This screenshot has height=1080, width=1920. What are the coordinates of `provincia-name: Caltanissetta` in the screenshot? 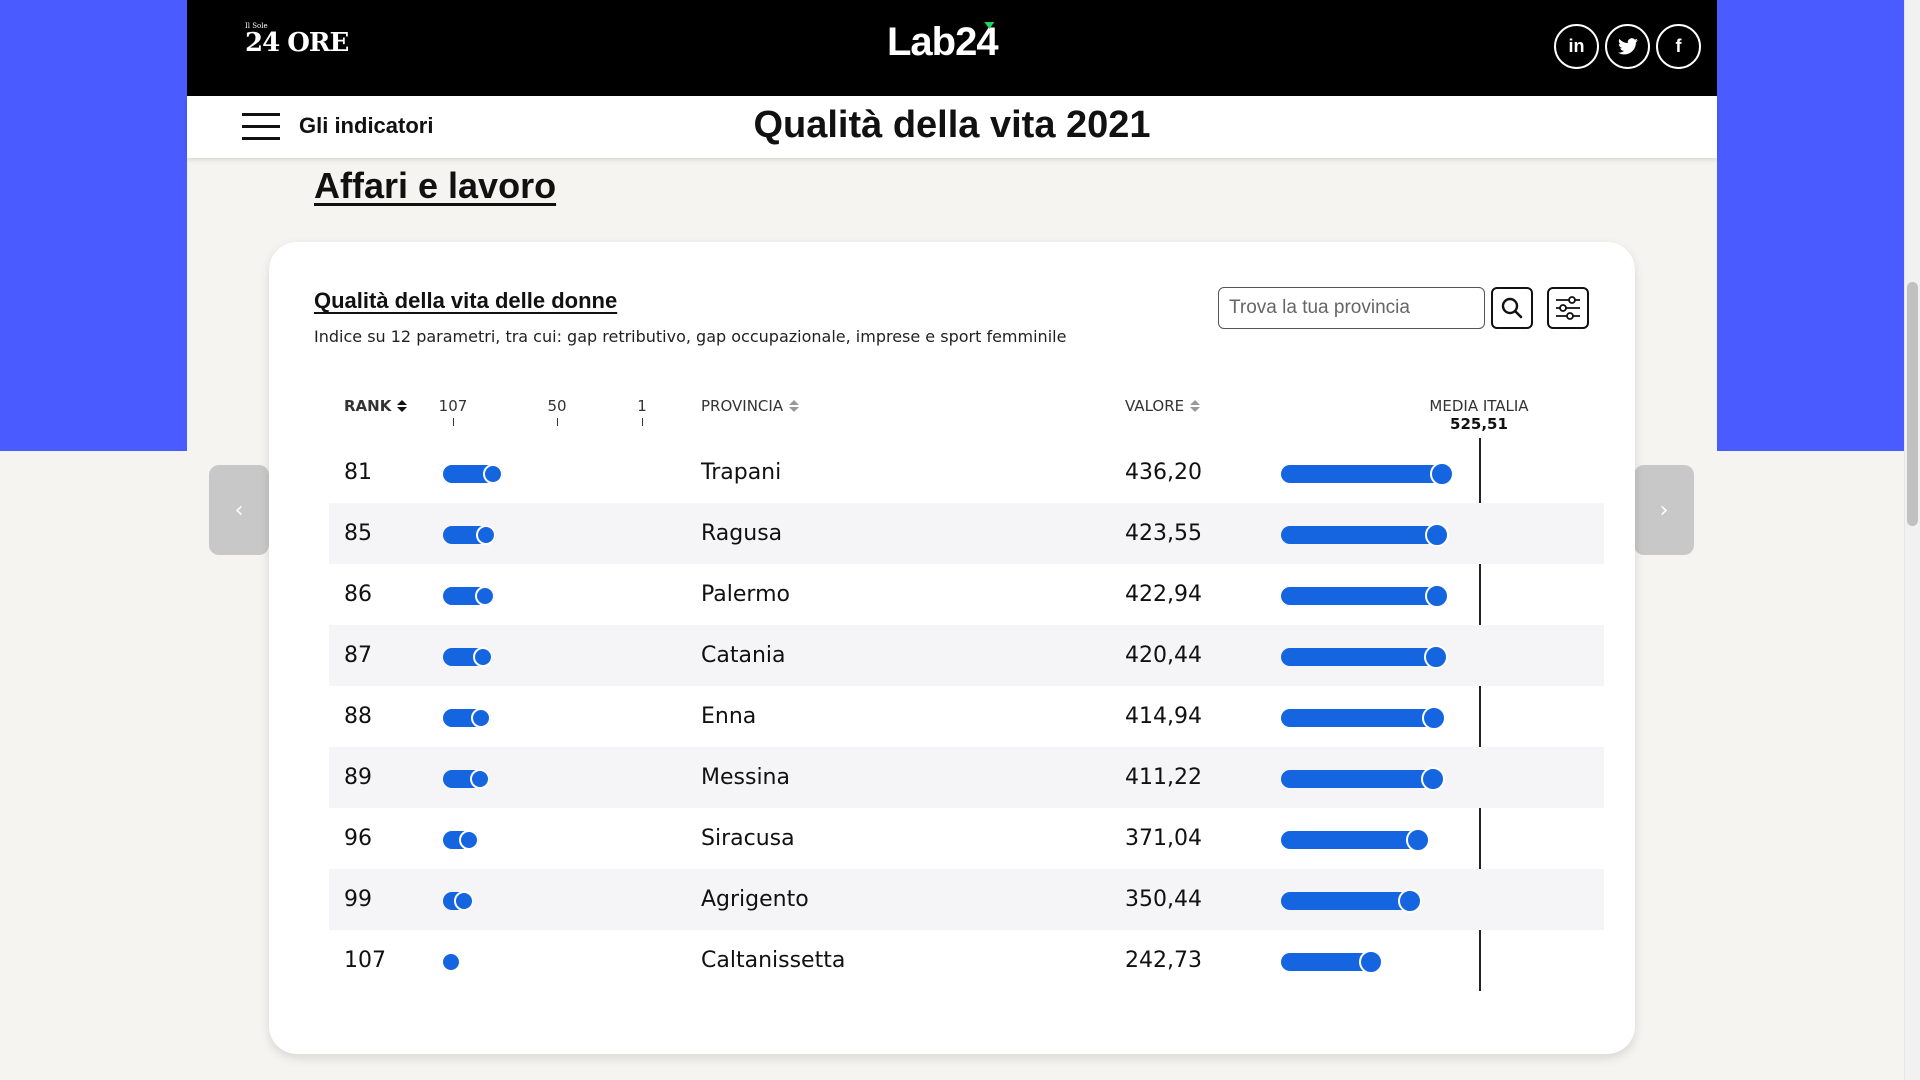 It's located at (773, 960).